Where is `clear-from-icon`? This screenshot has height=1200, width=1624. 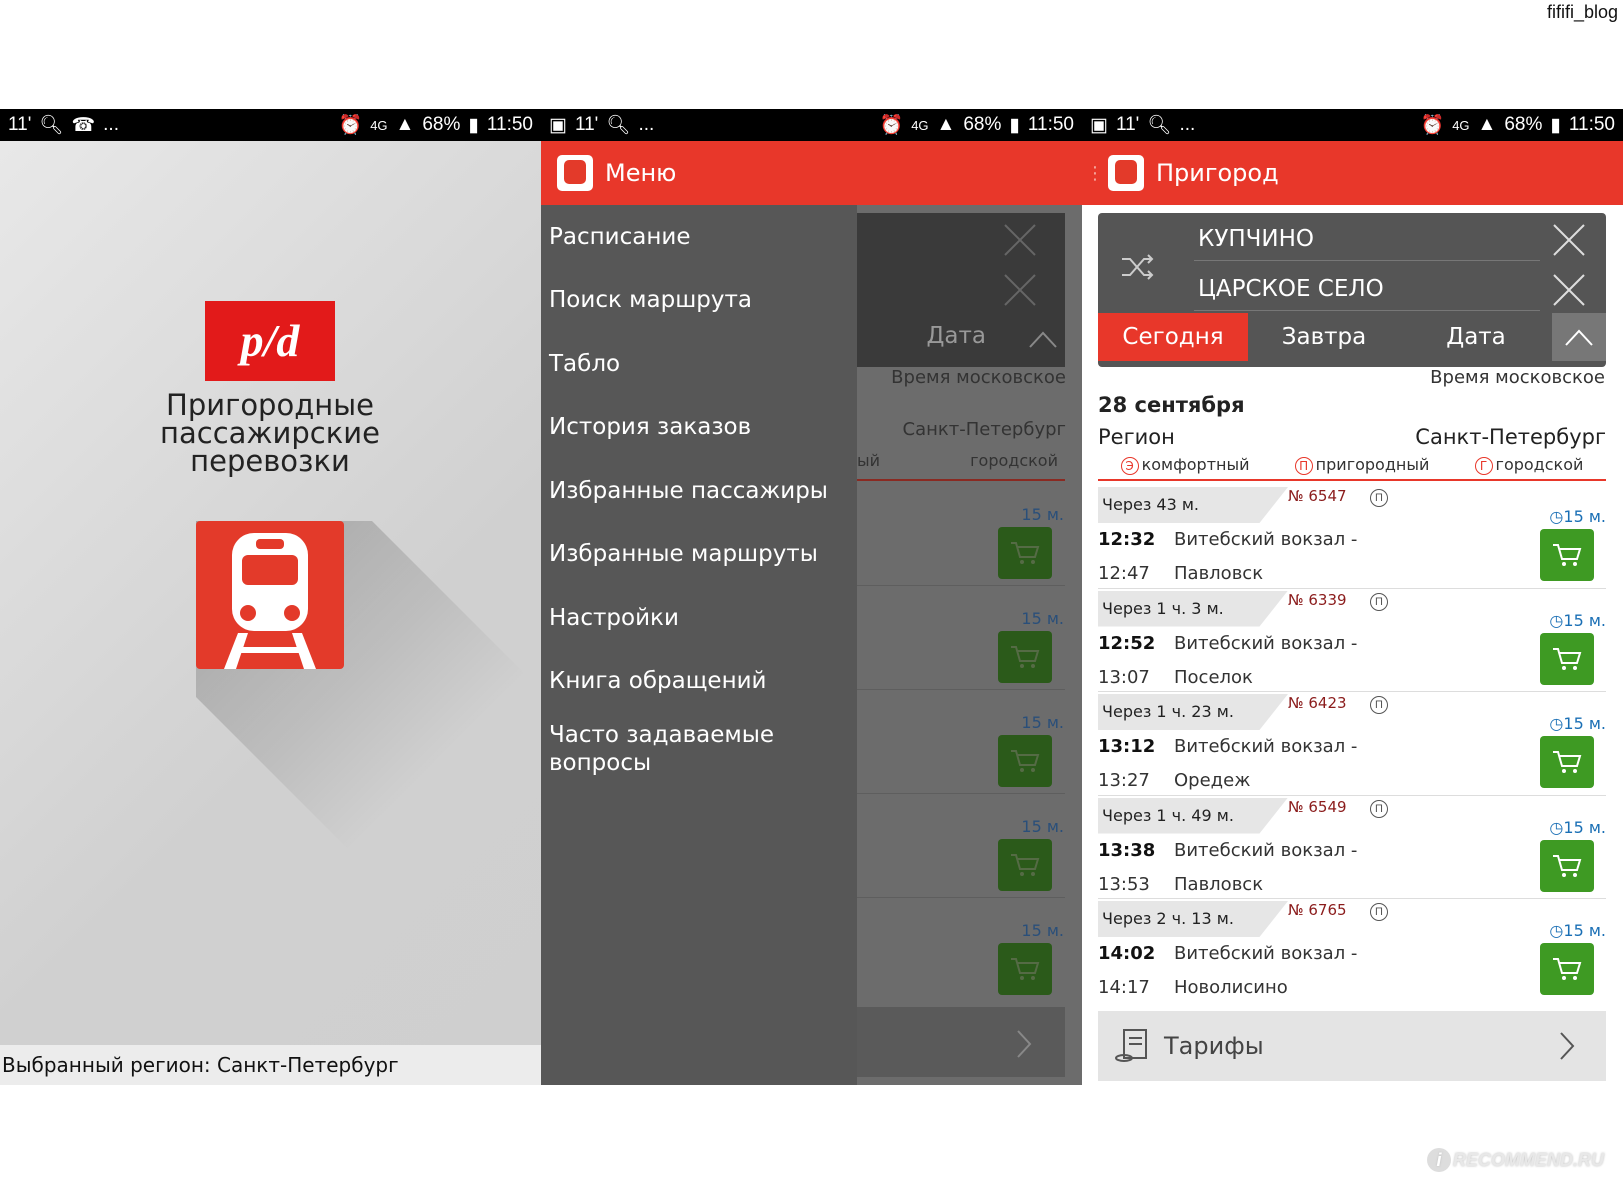 clear-from-icon is located at coordinates (1569, 240).